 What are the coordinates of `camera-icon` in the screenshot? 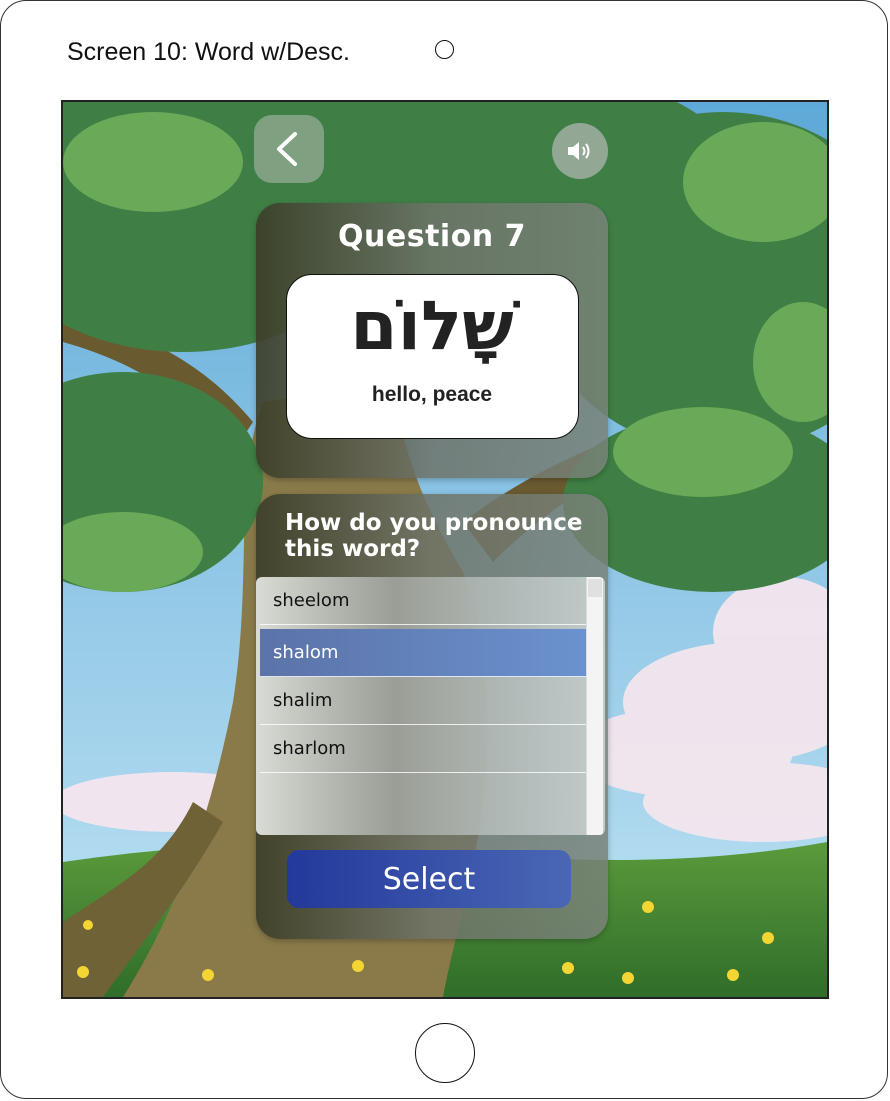 It's located at (444, 49).